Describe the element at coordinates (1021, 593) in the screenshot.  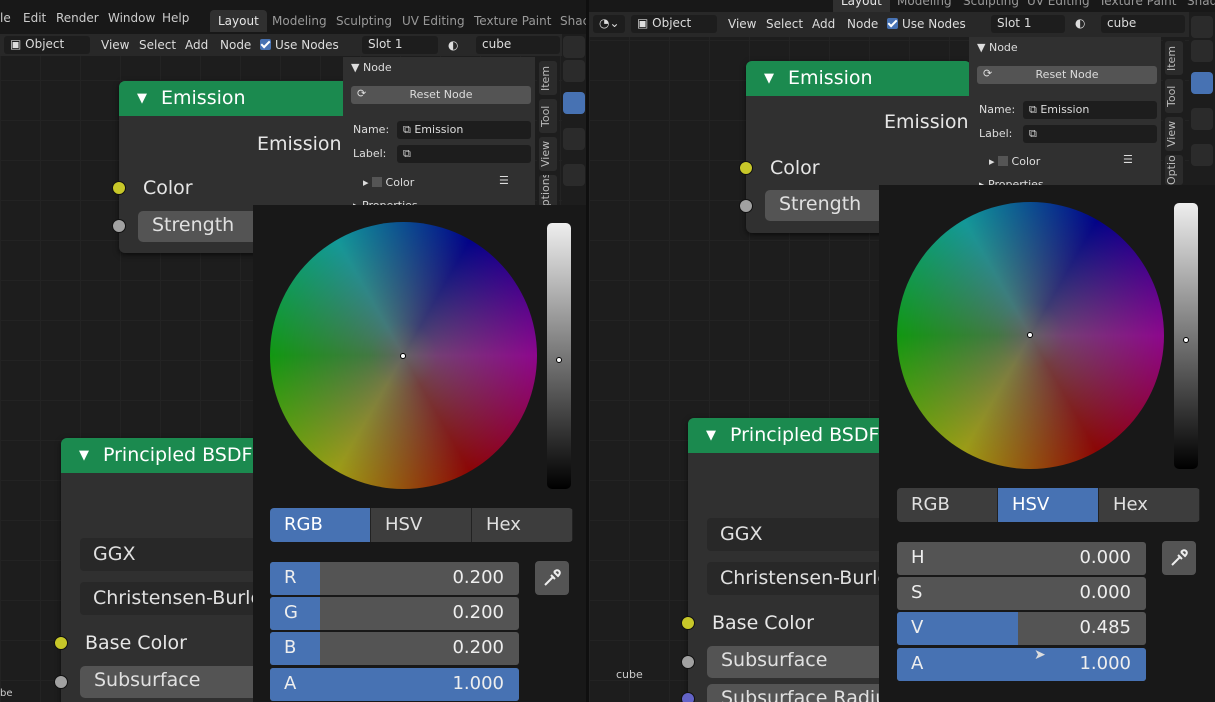
I see `s-slider: S 0.000` at that location.